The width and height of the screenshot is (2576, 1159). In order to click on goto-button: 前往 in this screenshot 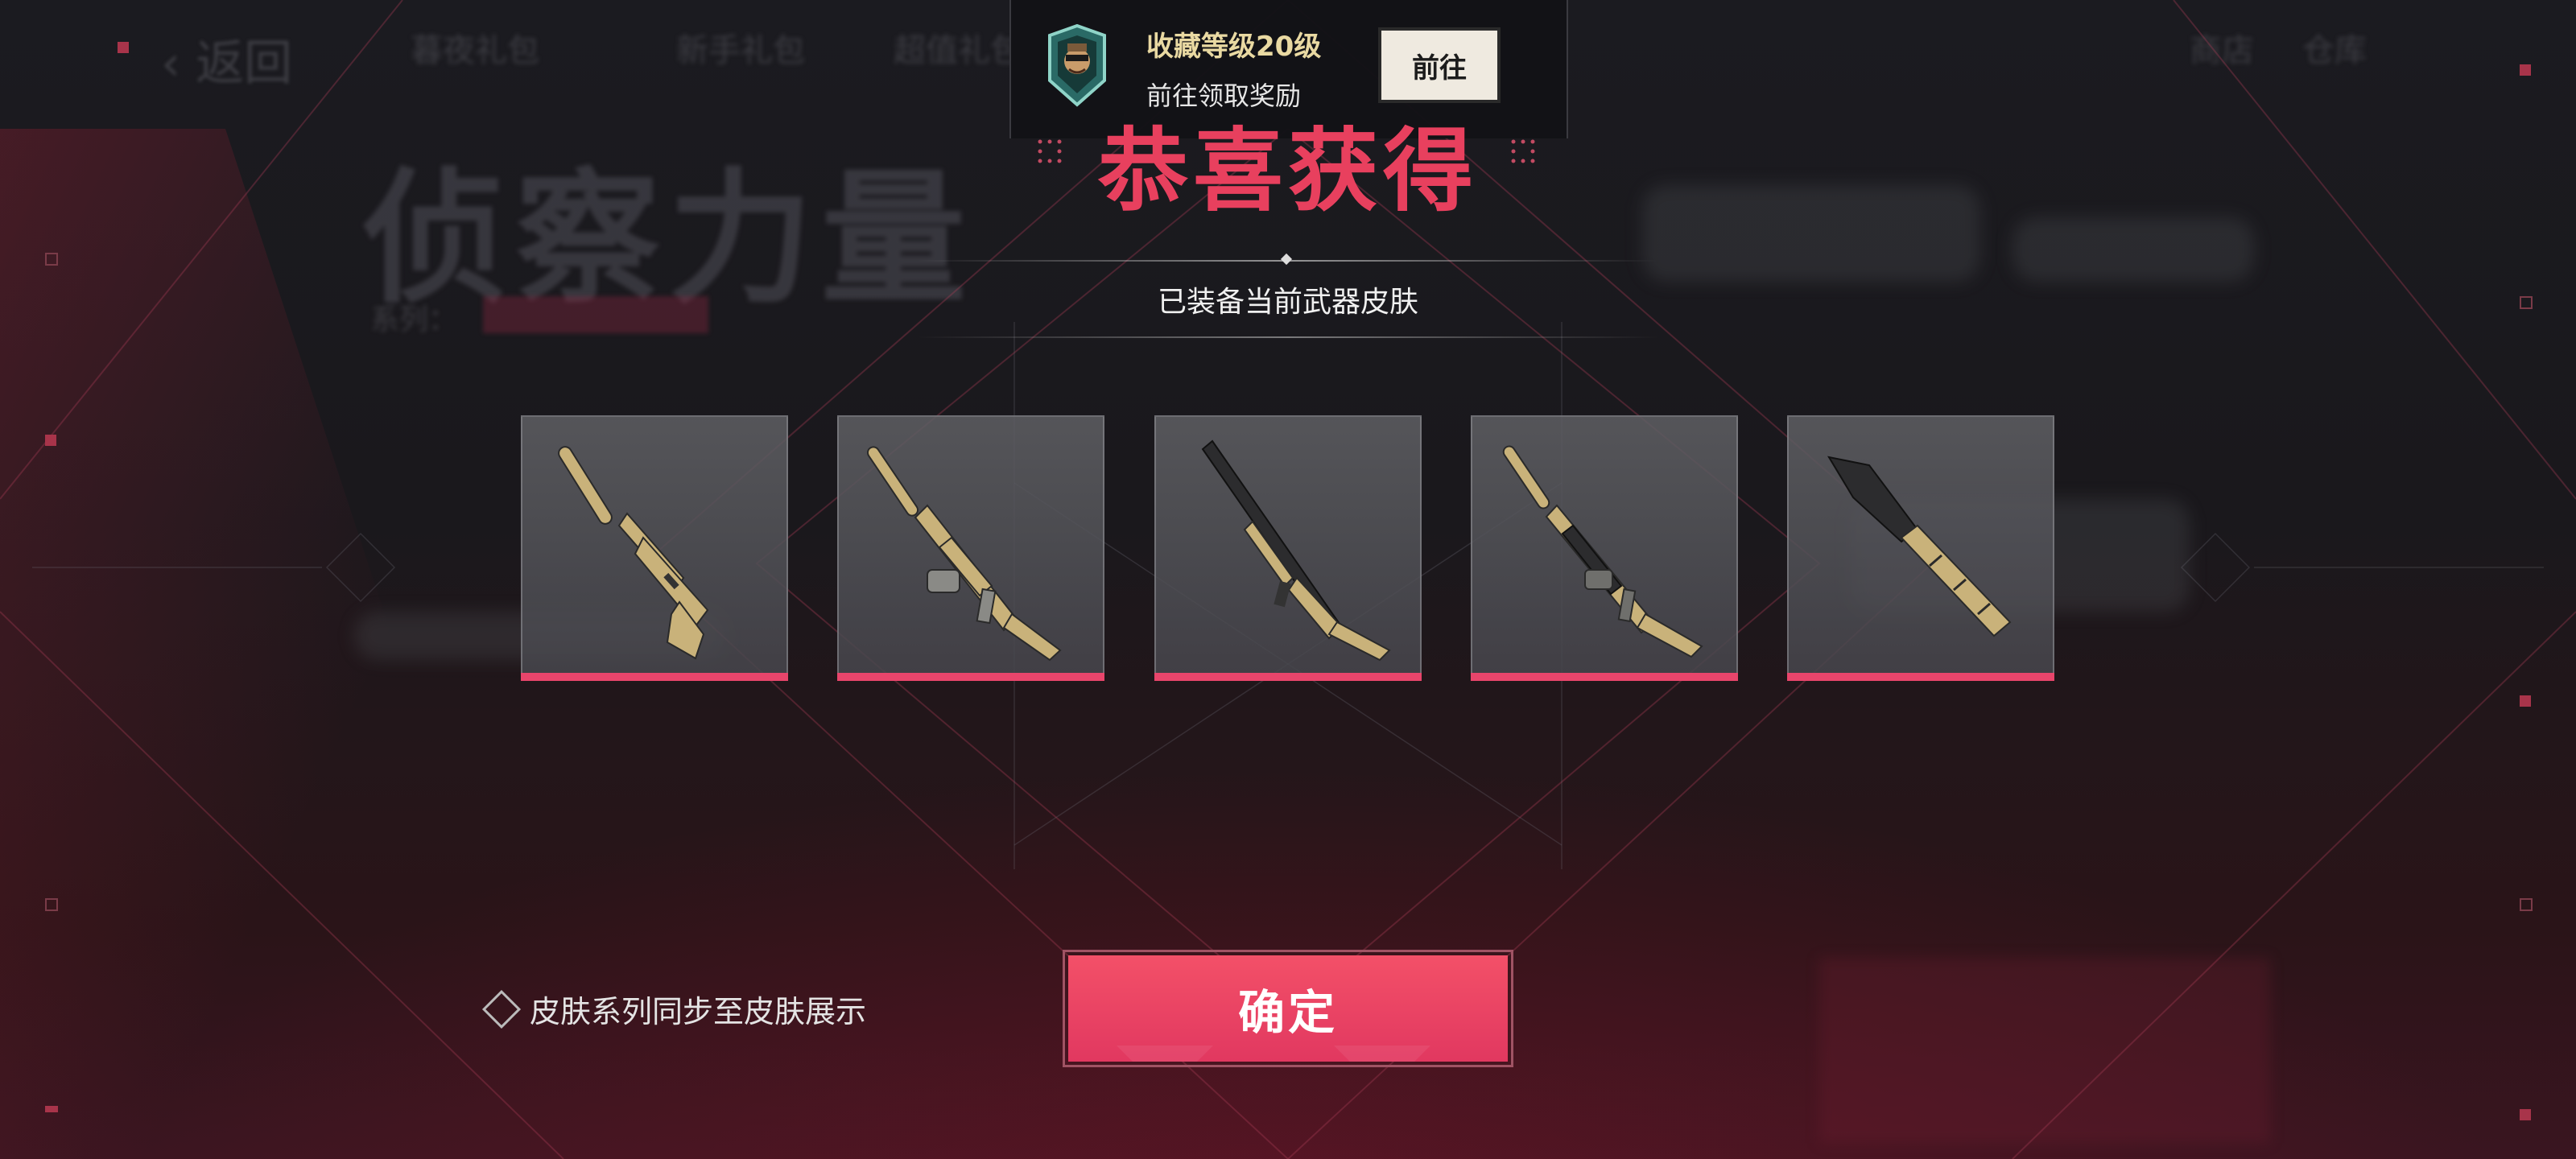, I will do `click(1439, 65)`.